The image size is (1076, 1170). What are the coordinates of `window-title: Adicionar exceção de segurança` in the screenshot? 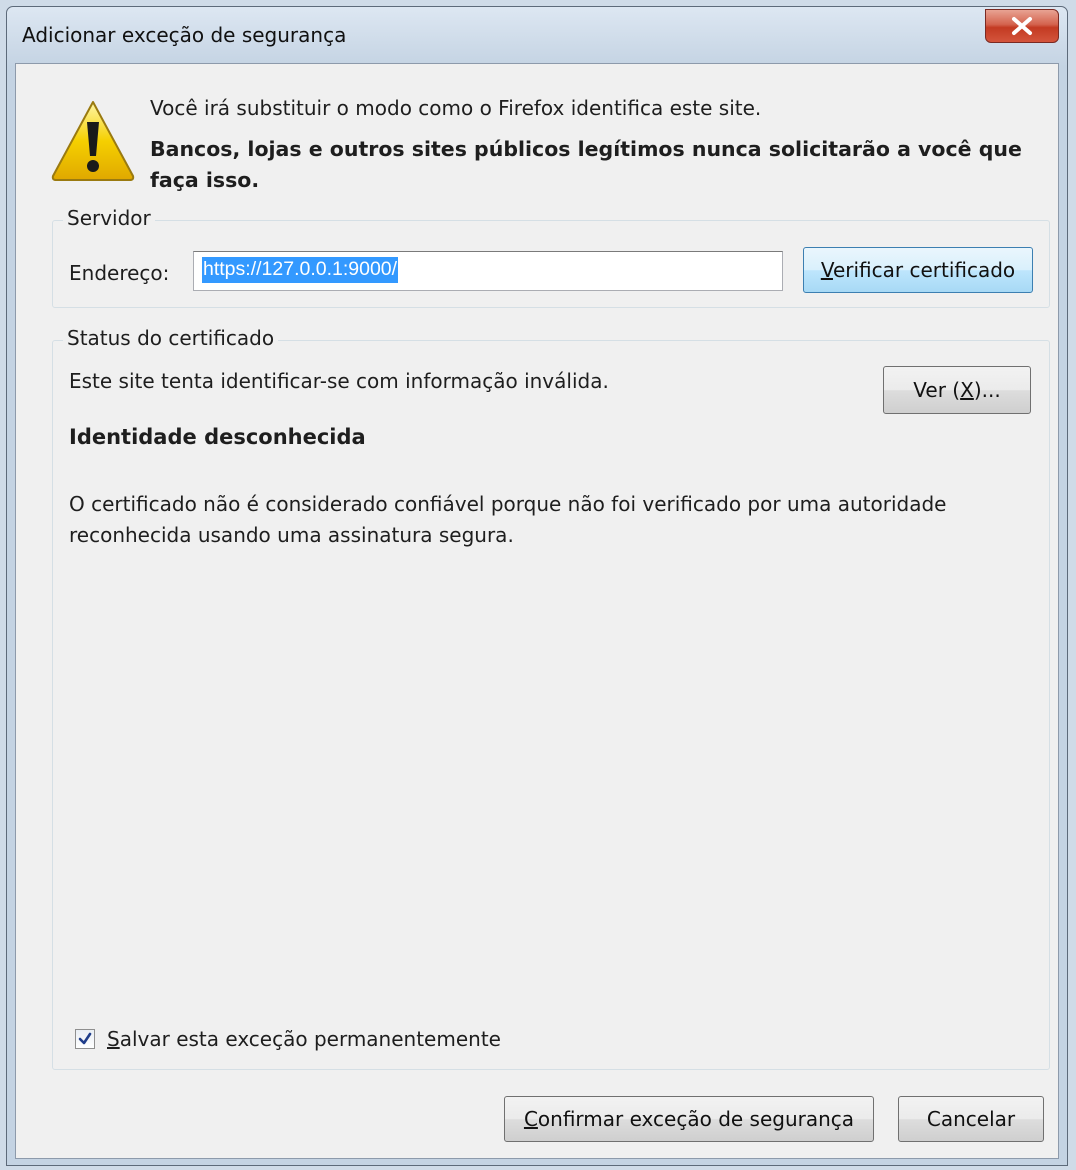 It's located at (184, 35).